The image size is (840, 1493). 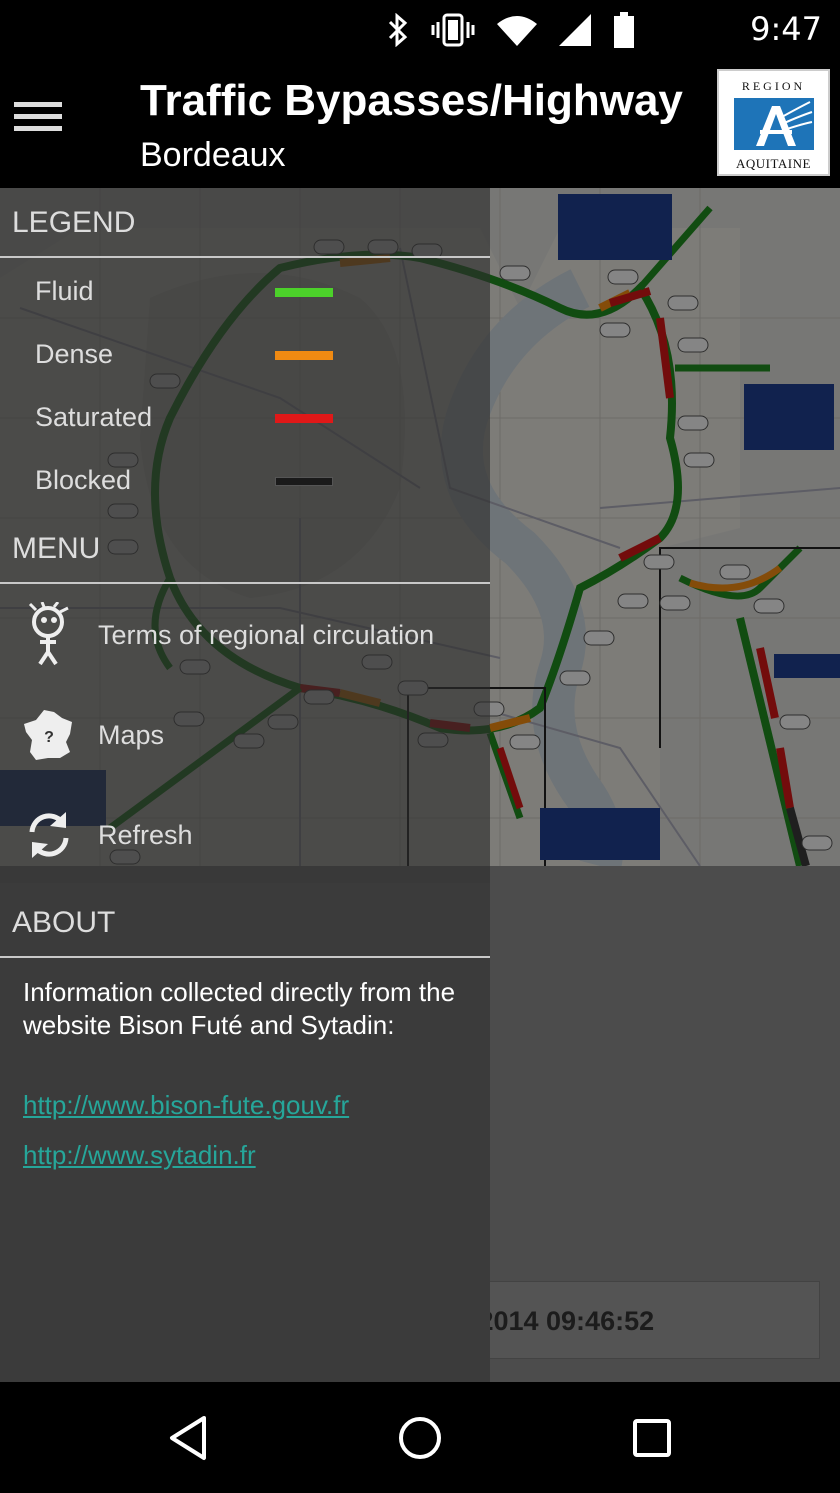 I want to click on france-map-icon: ?, so click(x=48, y=735).